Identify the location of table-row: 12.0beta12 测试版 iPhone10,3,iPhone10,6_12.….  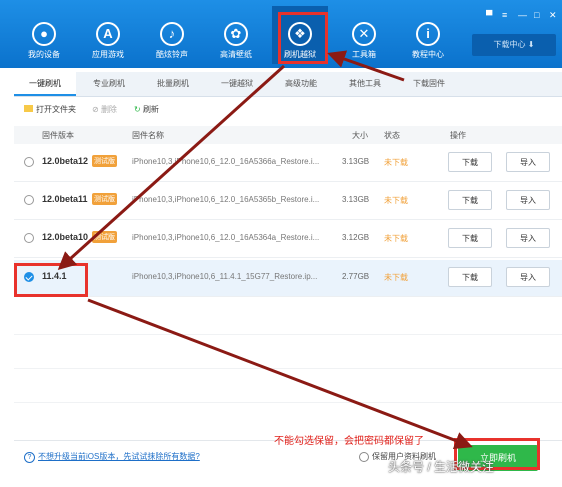
(288, 163).